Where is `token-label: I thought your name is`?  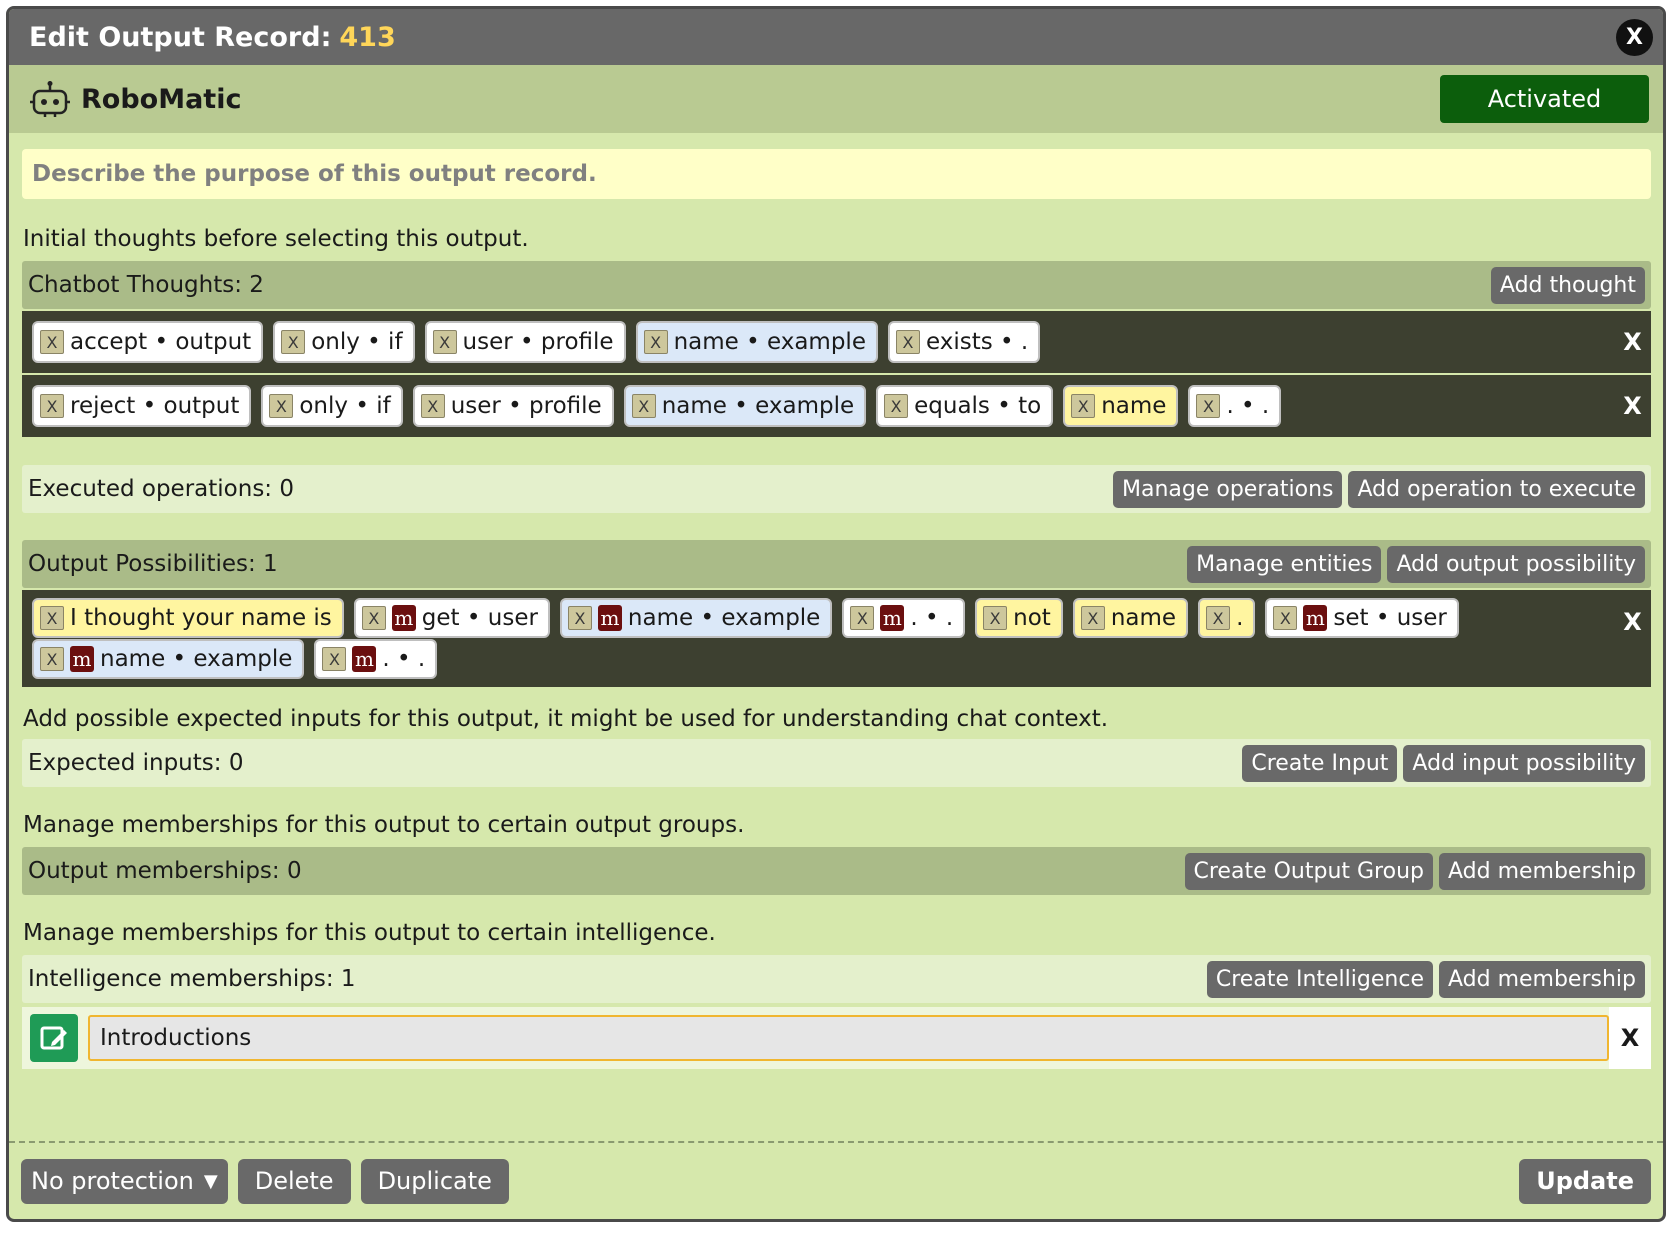 token-label: I thought your name is is located at coordinates (201, 618).